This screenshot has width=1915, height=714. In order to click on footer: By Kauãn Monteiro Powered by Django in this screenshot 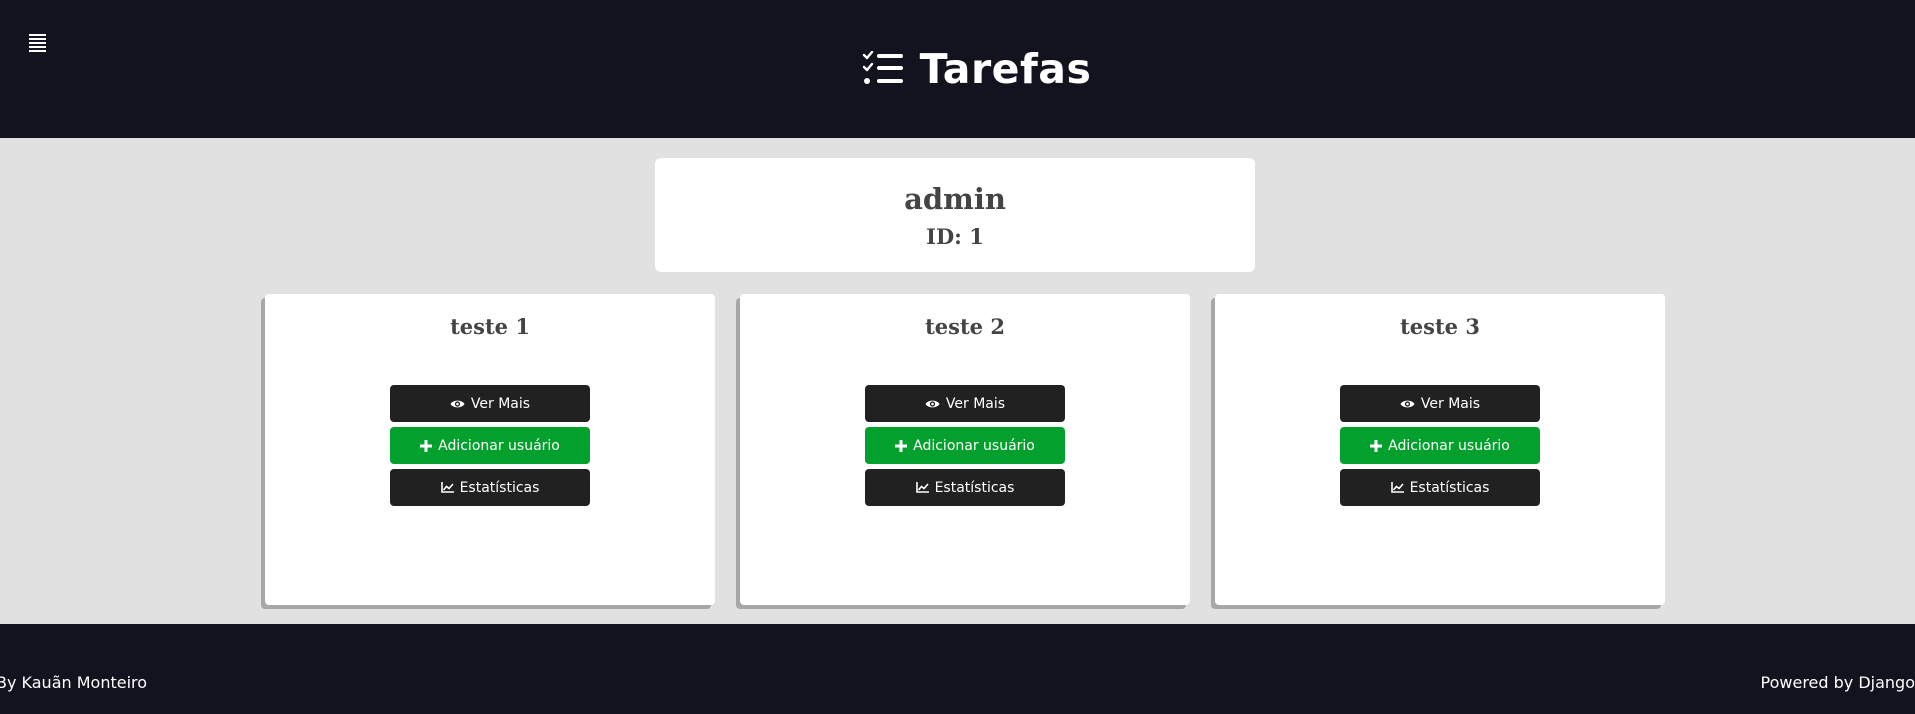, I will do `click(957, 669)`.